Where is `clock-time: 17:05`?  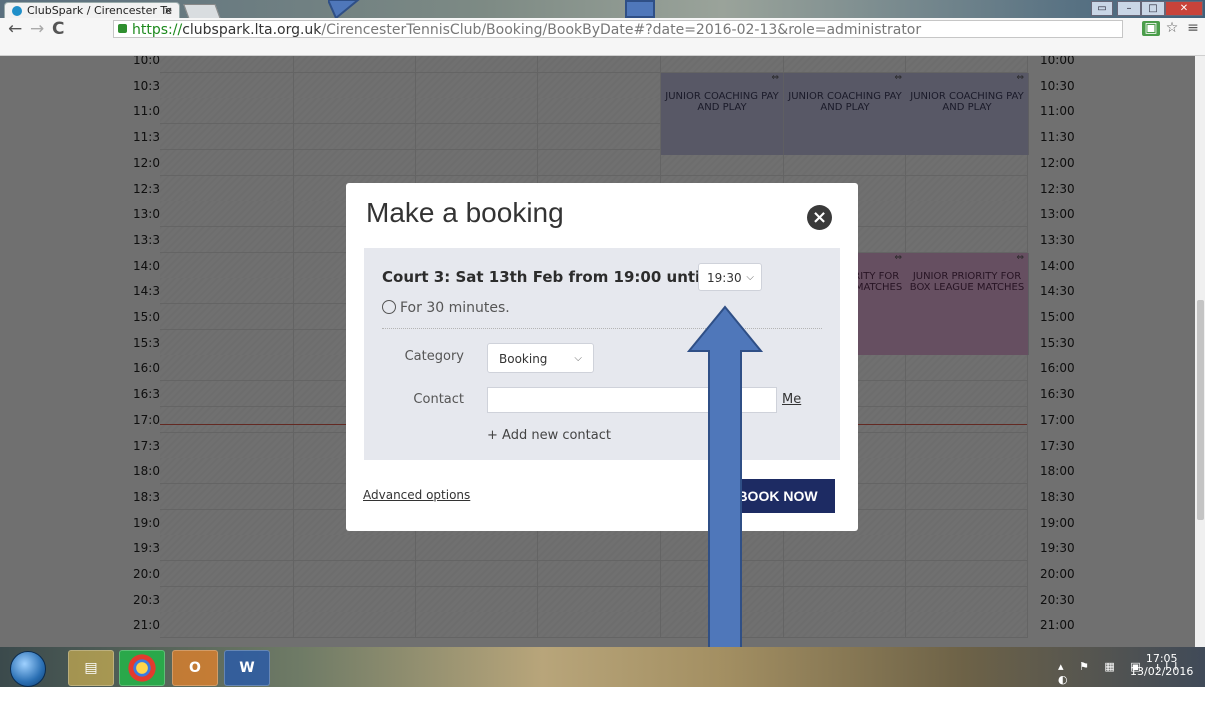 clock-time: 17:05 is located at coordinates (1161, 658).